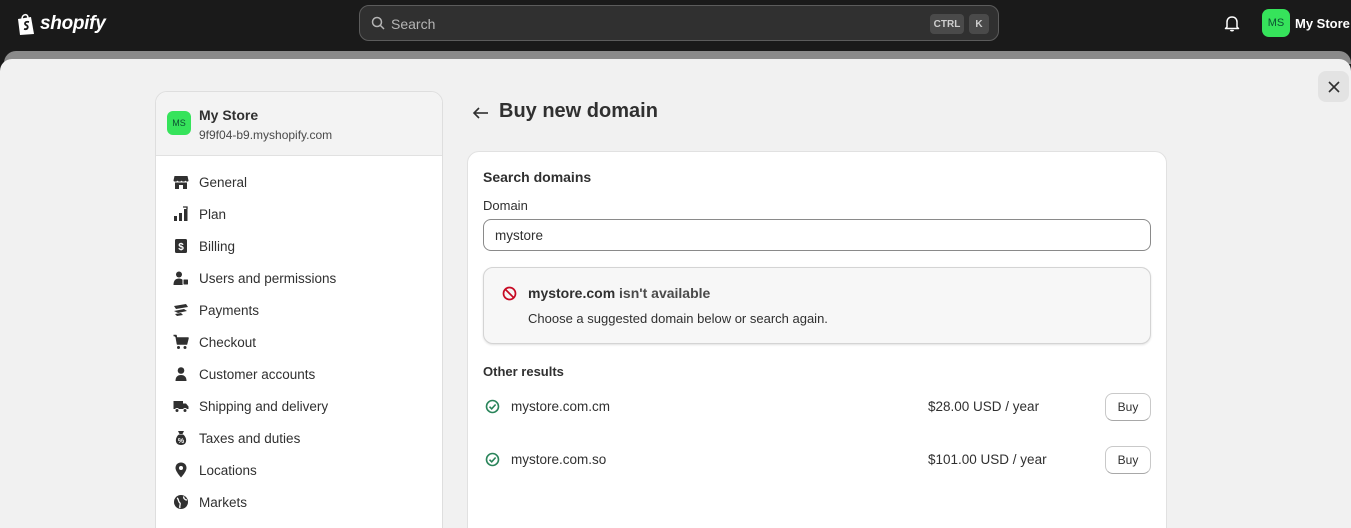 The width and height of the screenshot is (1351, 528). Describe the element at coordinates (299, 182) in the screenshot. I see `sidebar-item-general: General` at that location.